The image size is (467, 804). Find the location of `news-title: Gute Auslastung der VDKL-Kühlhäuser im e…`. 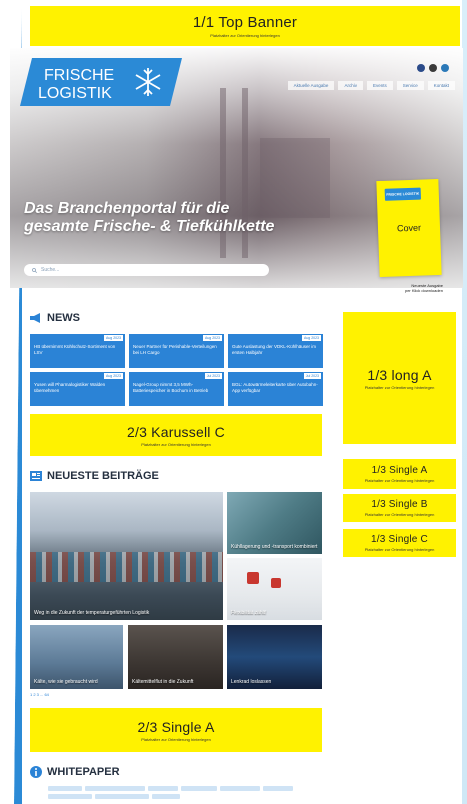

news-title: Gute Auslastung der VDKL-Kühlhäuser im e… is located at coordinates (274, 349).